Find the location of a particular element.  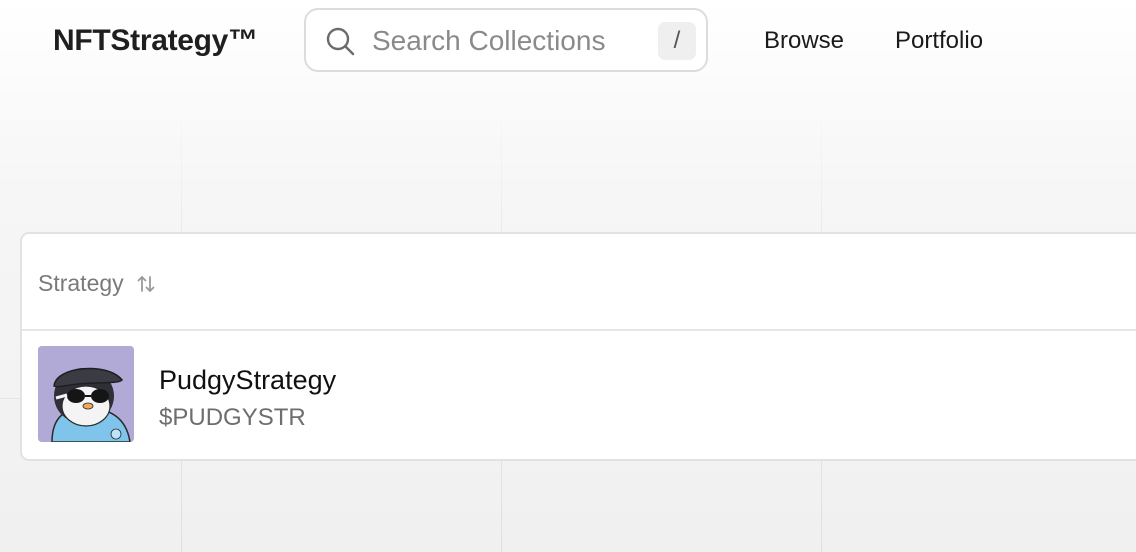

top-header: NFTStrategy™ / Browse Portfolio is located at coordinates (568, 41).